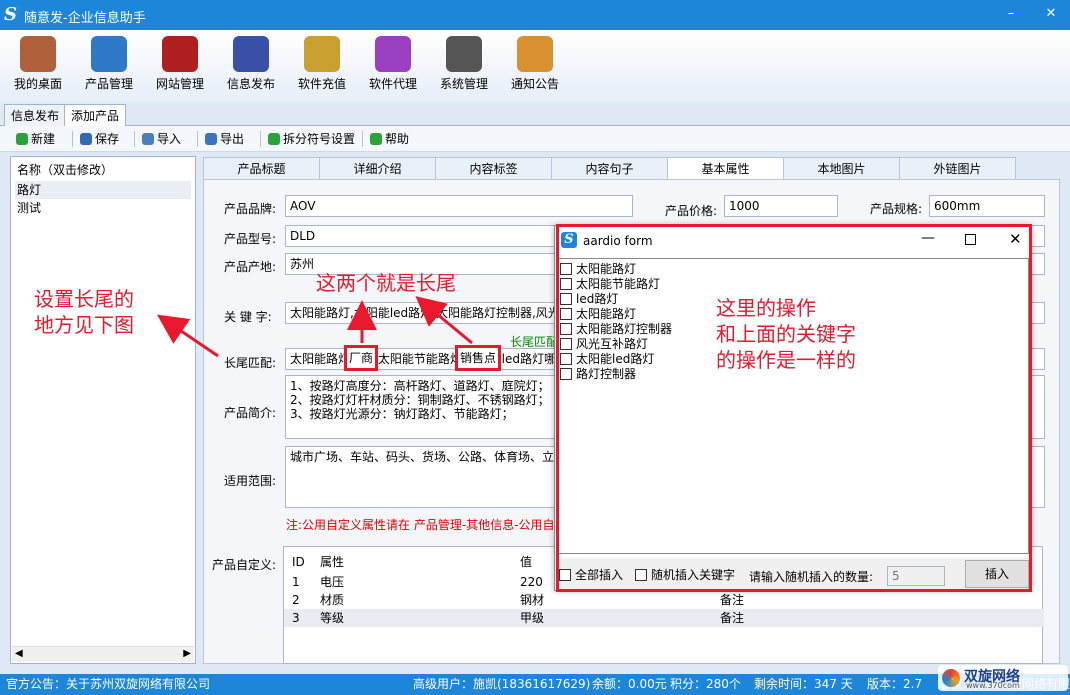 The image size is (1070, 695). What do you see at coordinates (502, 684) in the screenshot?
I see `user-text: 高级用户：施凯(18361617629)` at bounding box center [502, 684].